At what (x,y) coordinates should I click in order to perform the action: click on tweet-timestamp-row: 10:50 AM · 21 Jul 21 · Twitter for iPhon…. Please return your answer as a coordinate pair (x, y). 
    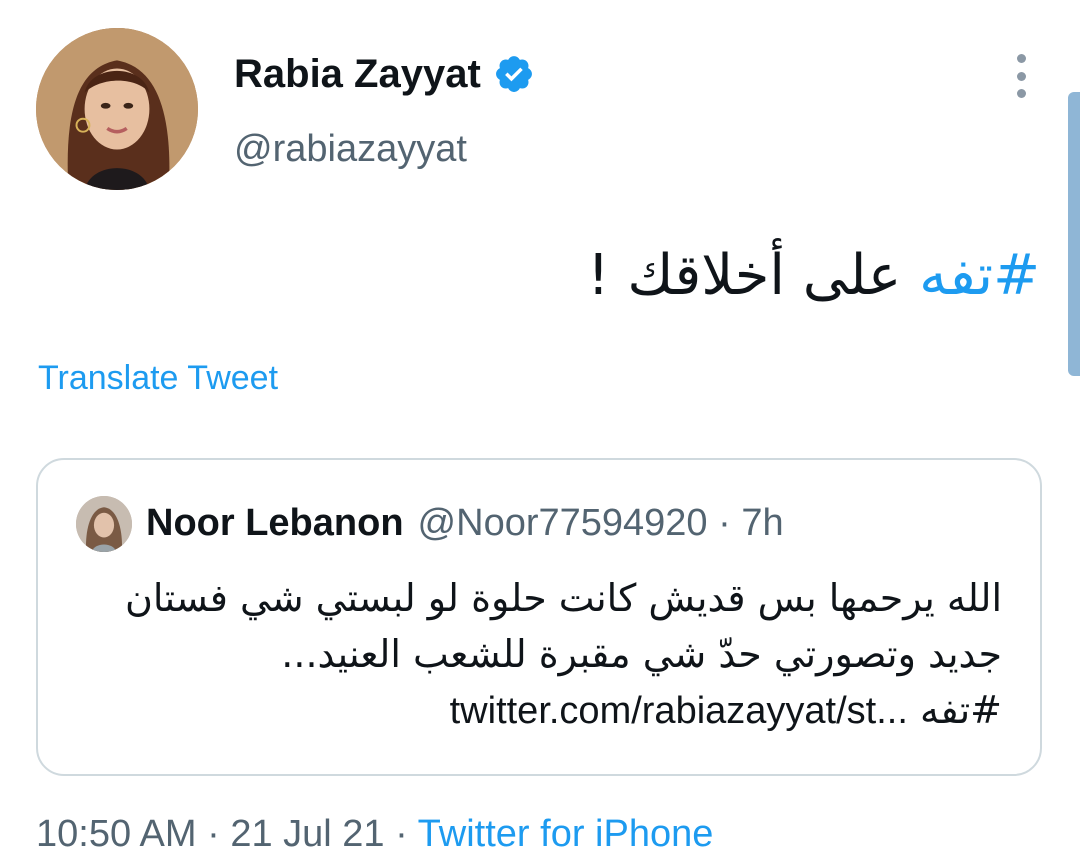
    Looking at the image, I should click on (374, 833).